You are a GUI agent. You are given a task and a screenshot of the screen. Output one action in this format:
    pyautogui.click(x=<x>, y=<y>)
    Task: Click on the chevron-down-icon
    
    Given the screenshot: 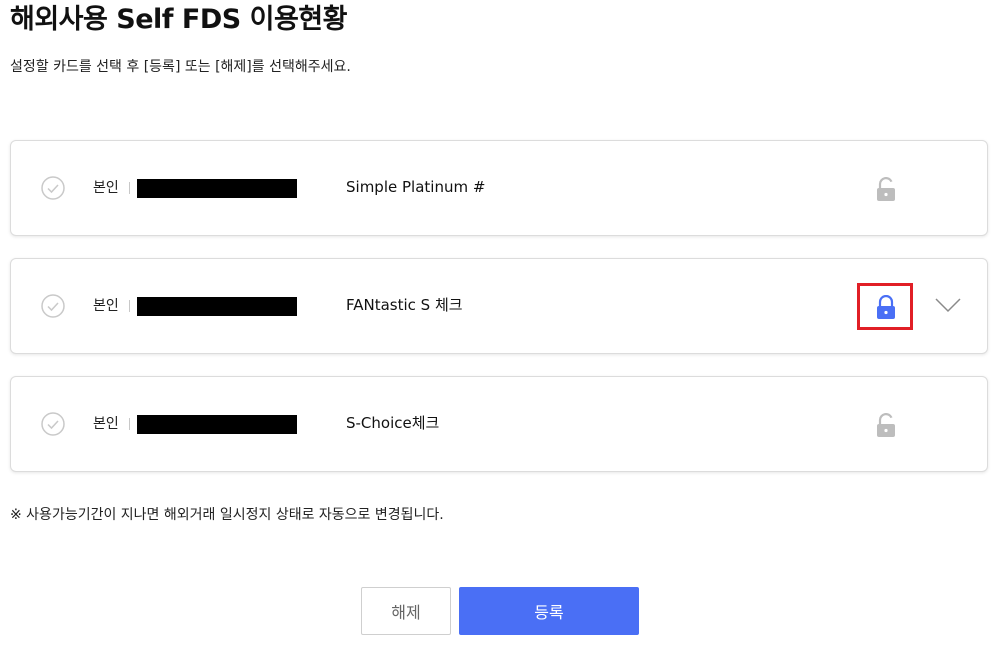 What is the action you would take?
    pyautogui.click(x=948, y=305)
    